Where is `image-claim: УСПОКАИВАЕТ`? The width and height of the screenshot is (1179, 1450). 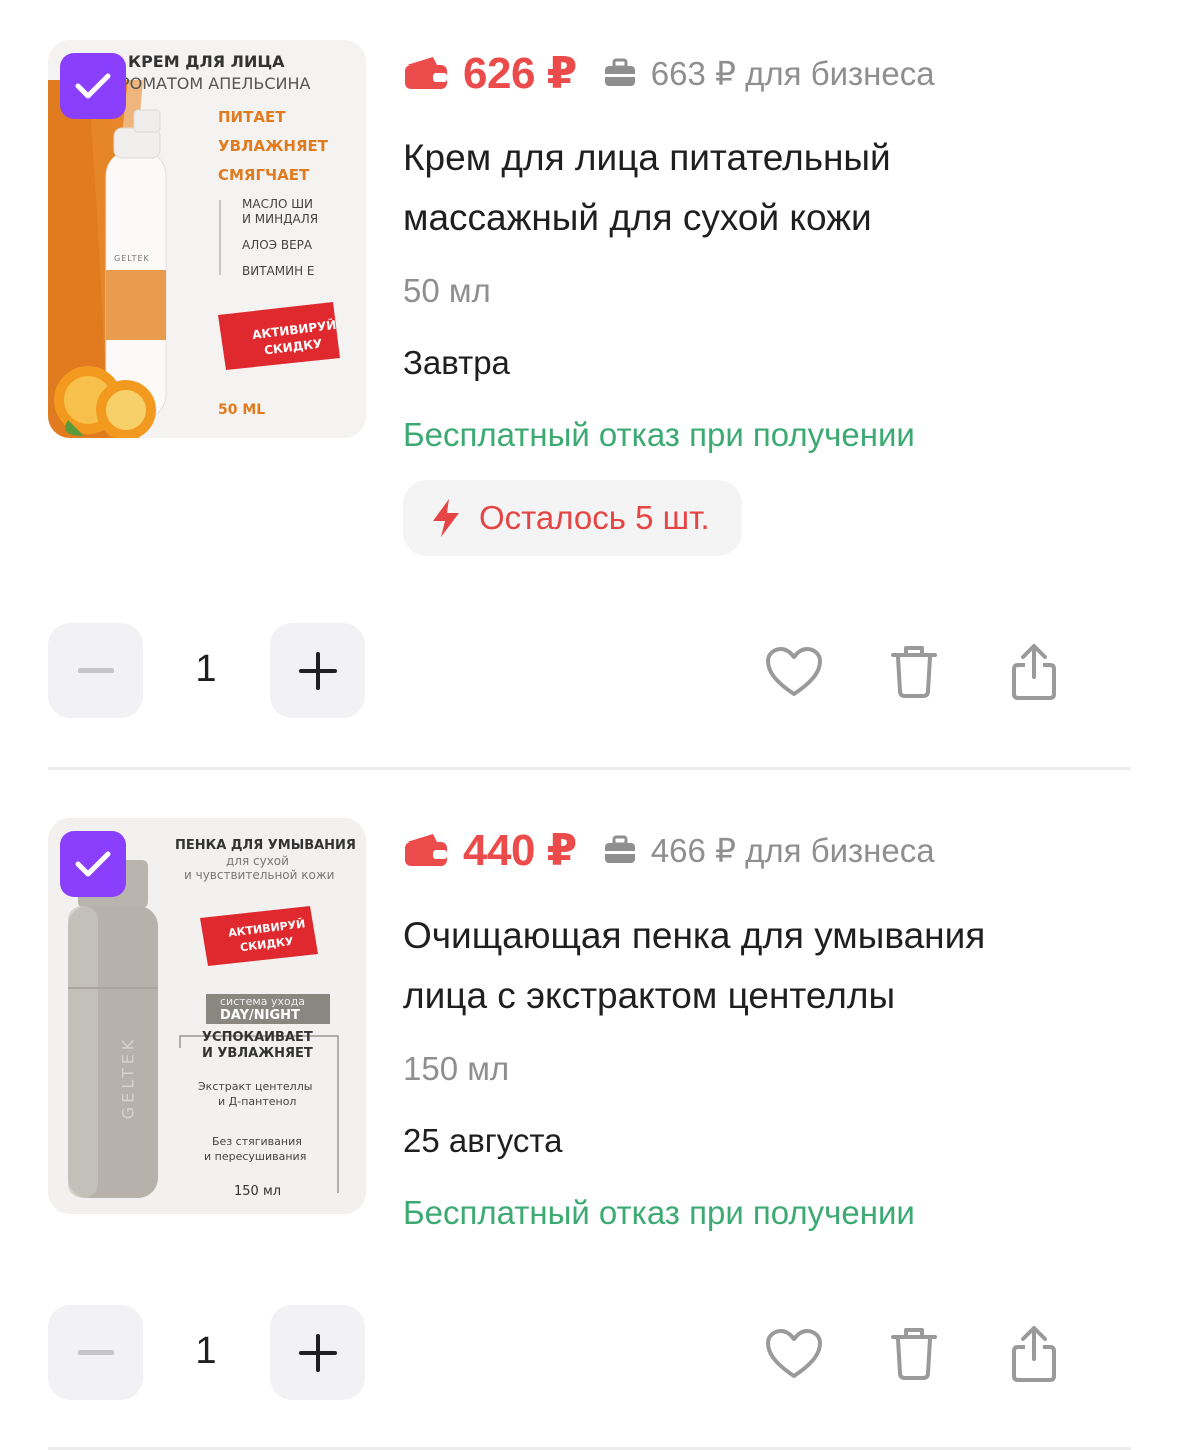
image-claim: УСПОКАИВАЕТ is located at coordinates (257, 1037).